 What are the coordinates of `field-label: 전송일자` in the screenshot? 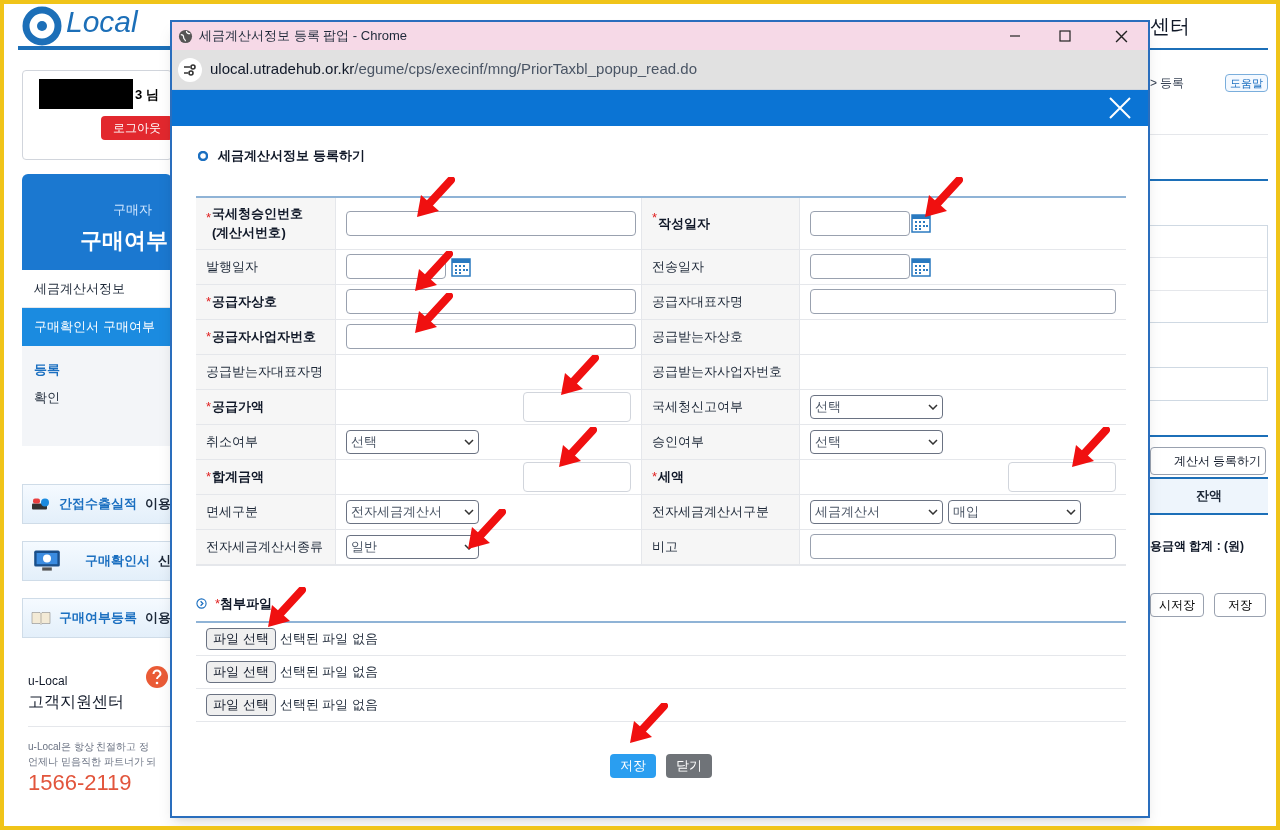 It's located at (678, 267).